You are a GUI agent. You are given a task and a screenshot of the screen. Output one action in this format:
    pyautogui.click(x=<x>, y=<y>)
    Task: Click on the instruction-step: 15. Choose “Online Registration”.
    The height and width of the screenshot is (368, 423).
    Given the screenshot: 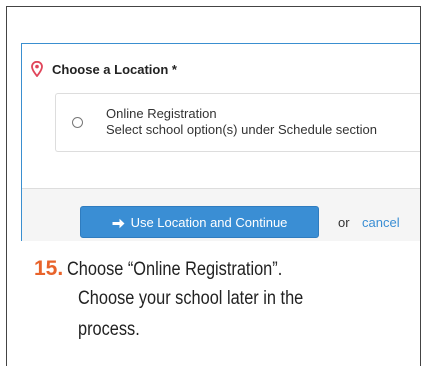 What is the action you would take?
    pyautogui.click(x=176, y=269)
    